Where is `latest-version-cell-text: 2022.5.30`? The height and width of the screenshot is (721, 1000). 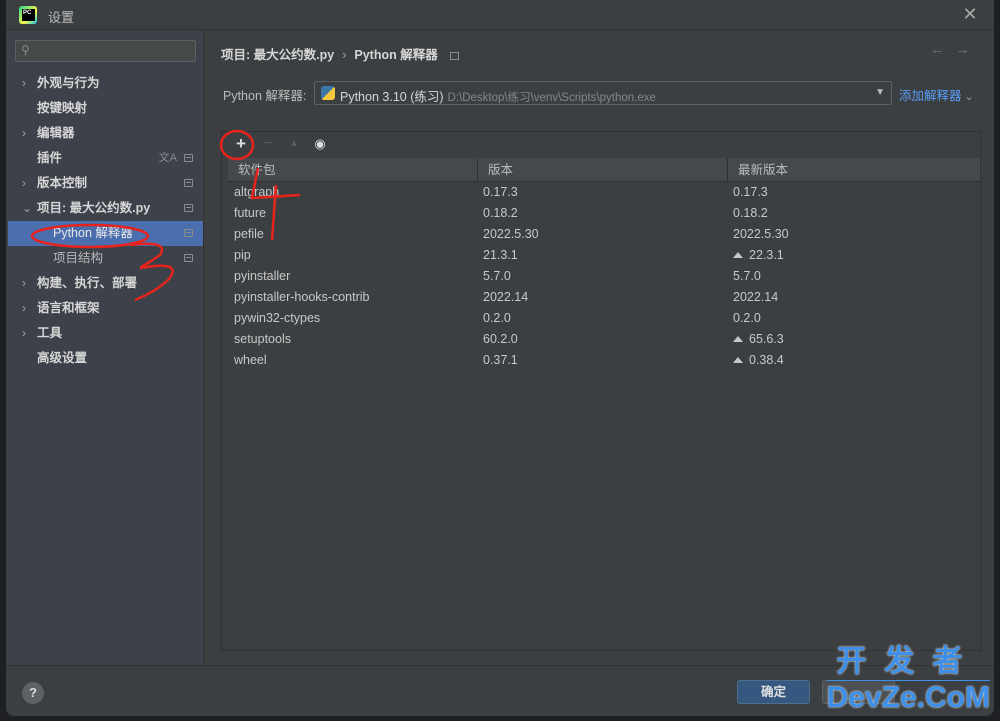
latest-version-cell-text: 2022.5.30 is located at coordinates (761, 234).